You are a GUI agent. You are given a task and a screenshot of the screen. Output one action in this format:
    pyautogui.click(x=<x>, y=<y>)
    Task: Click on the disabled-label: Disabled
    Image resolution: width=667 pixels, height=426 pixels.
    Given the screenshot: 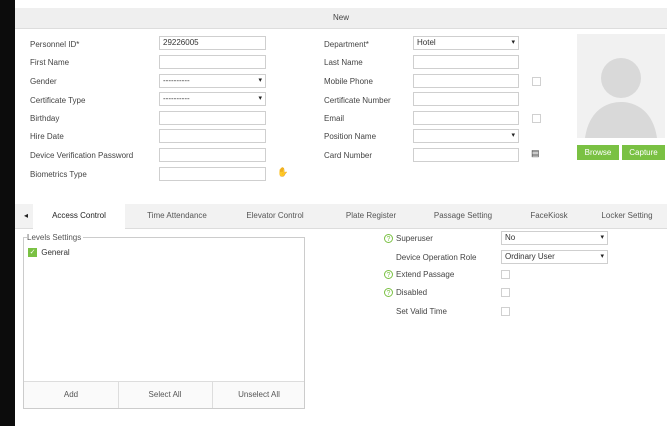 What is the action you would take?
    pyautogui.click(x=412, y=292)
    